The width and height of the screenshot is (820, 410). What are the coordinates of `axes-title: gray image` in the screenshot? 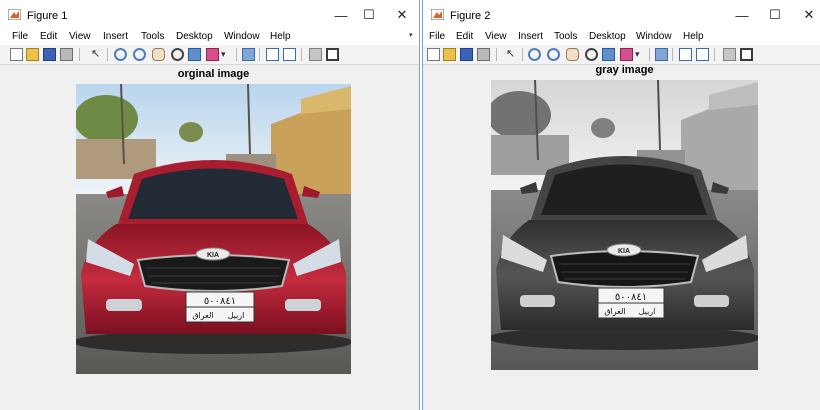 It's located at (624, 70).